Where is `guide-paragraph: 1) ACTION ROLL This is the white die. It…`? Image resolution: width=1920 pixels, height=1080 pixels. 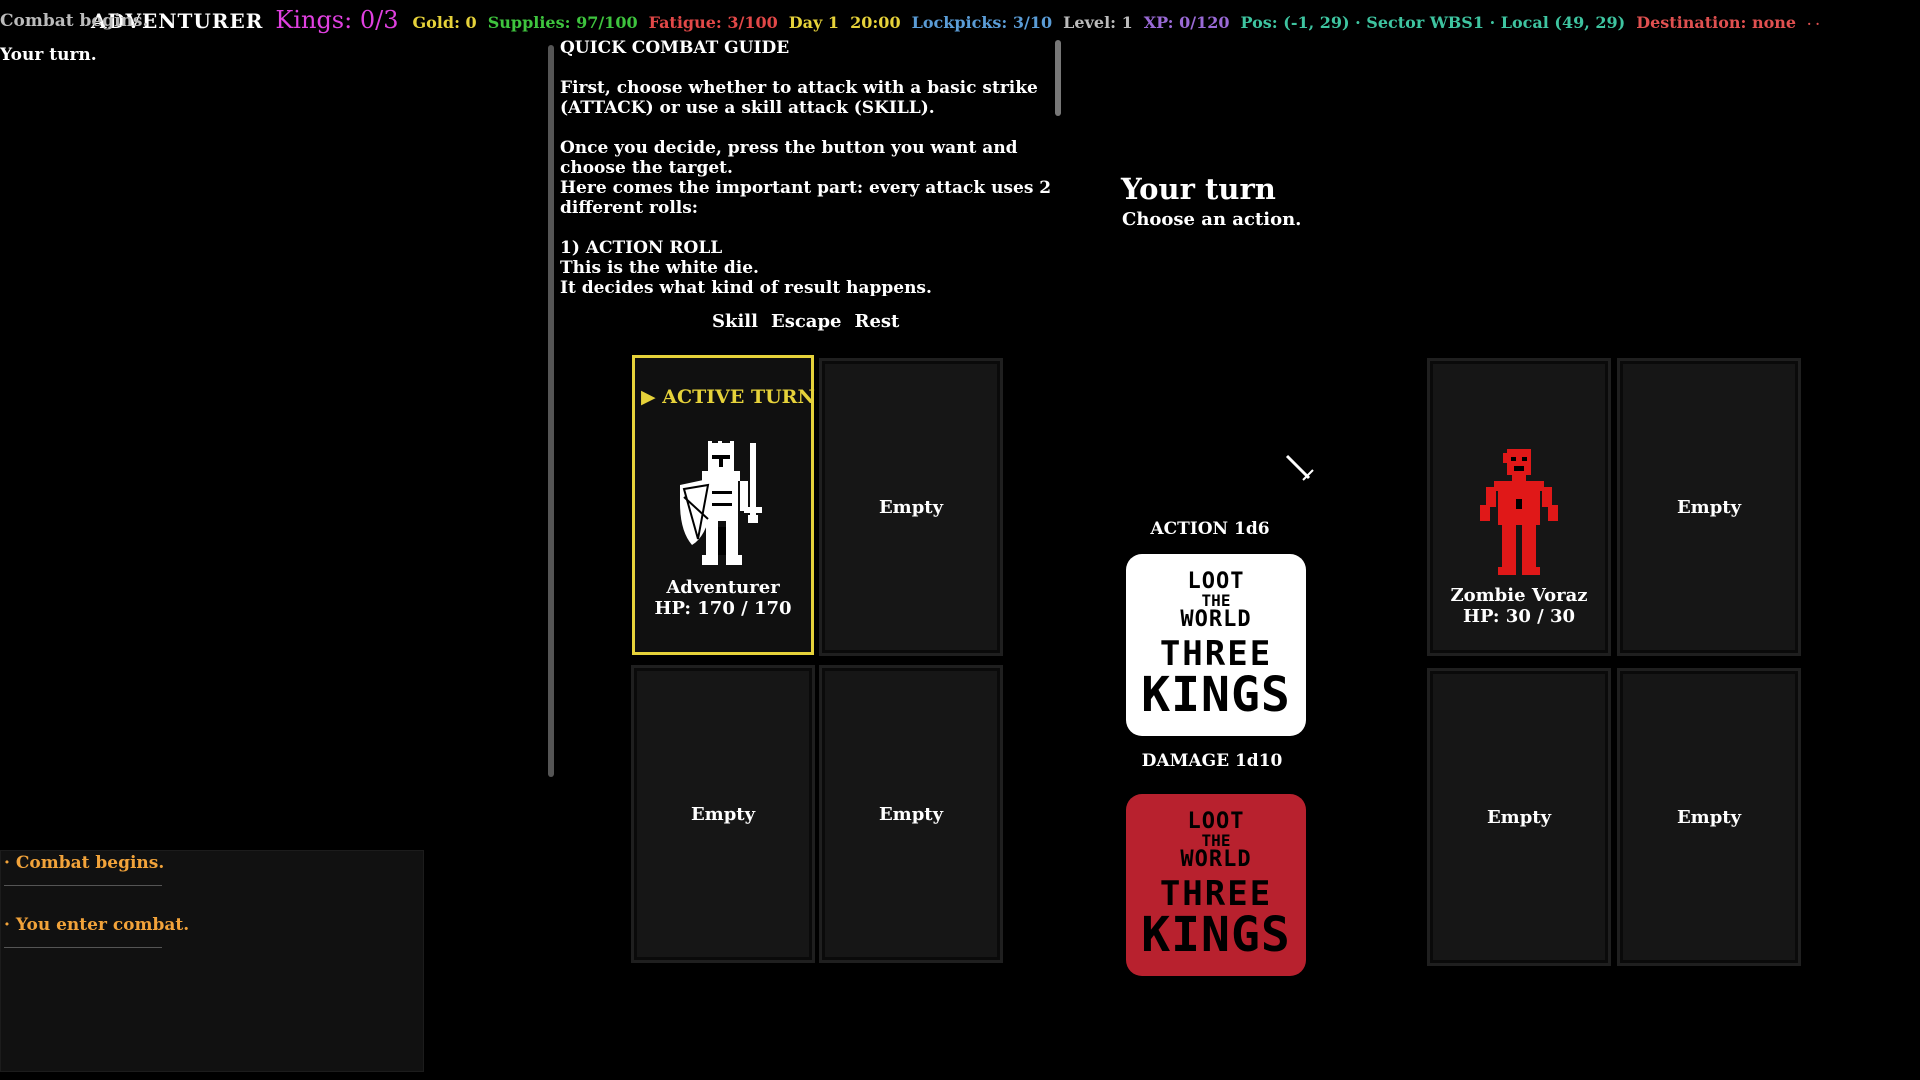 guide-paragraph: 1) ACTION ROLL This is the white die. It… is located at coordinates (746, 267).